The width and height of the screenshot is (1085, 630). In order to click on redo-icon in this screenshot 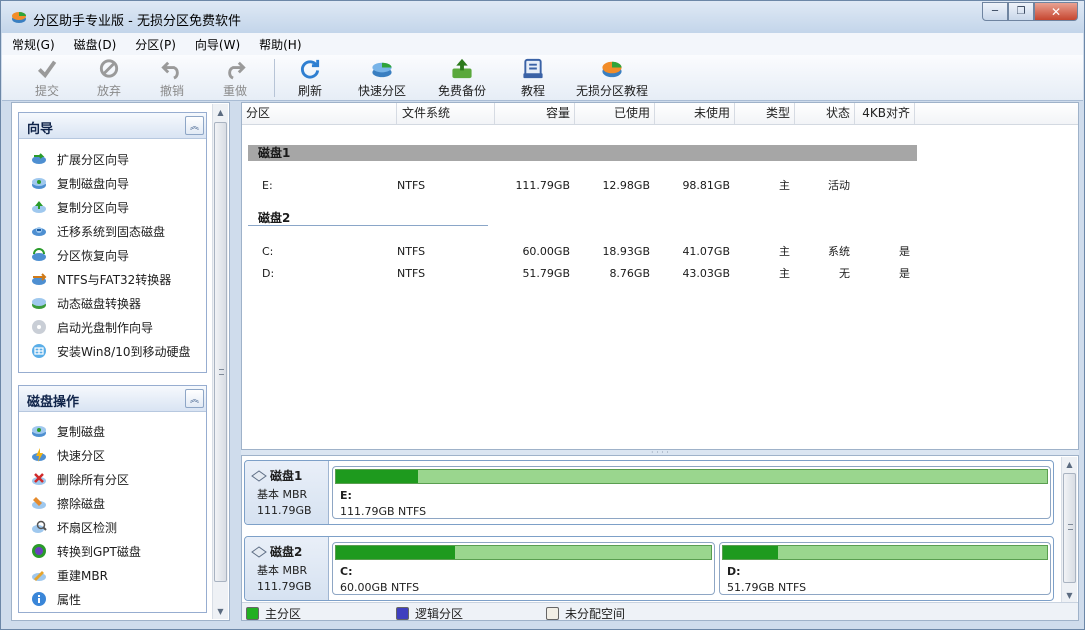, I will do `click(237, 70)`.